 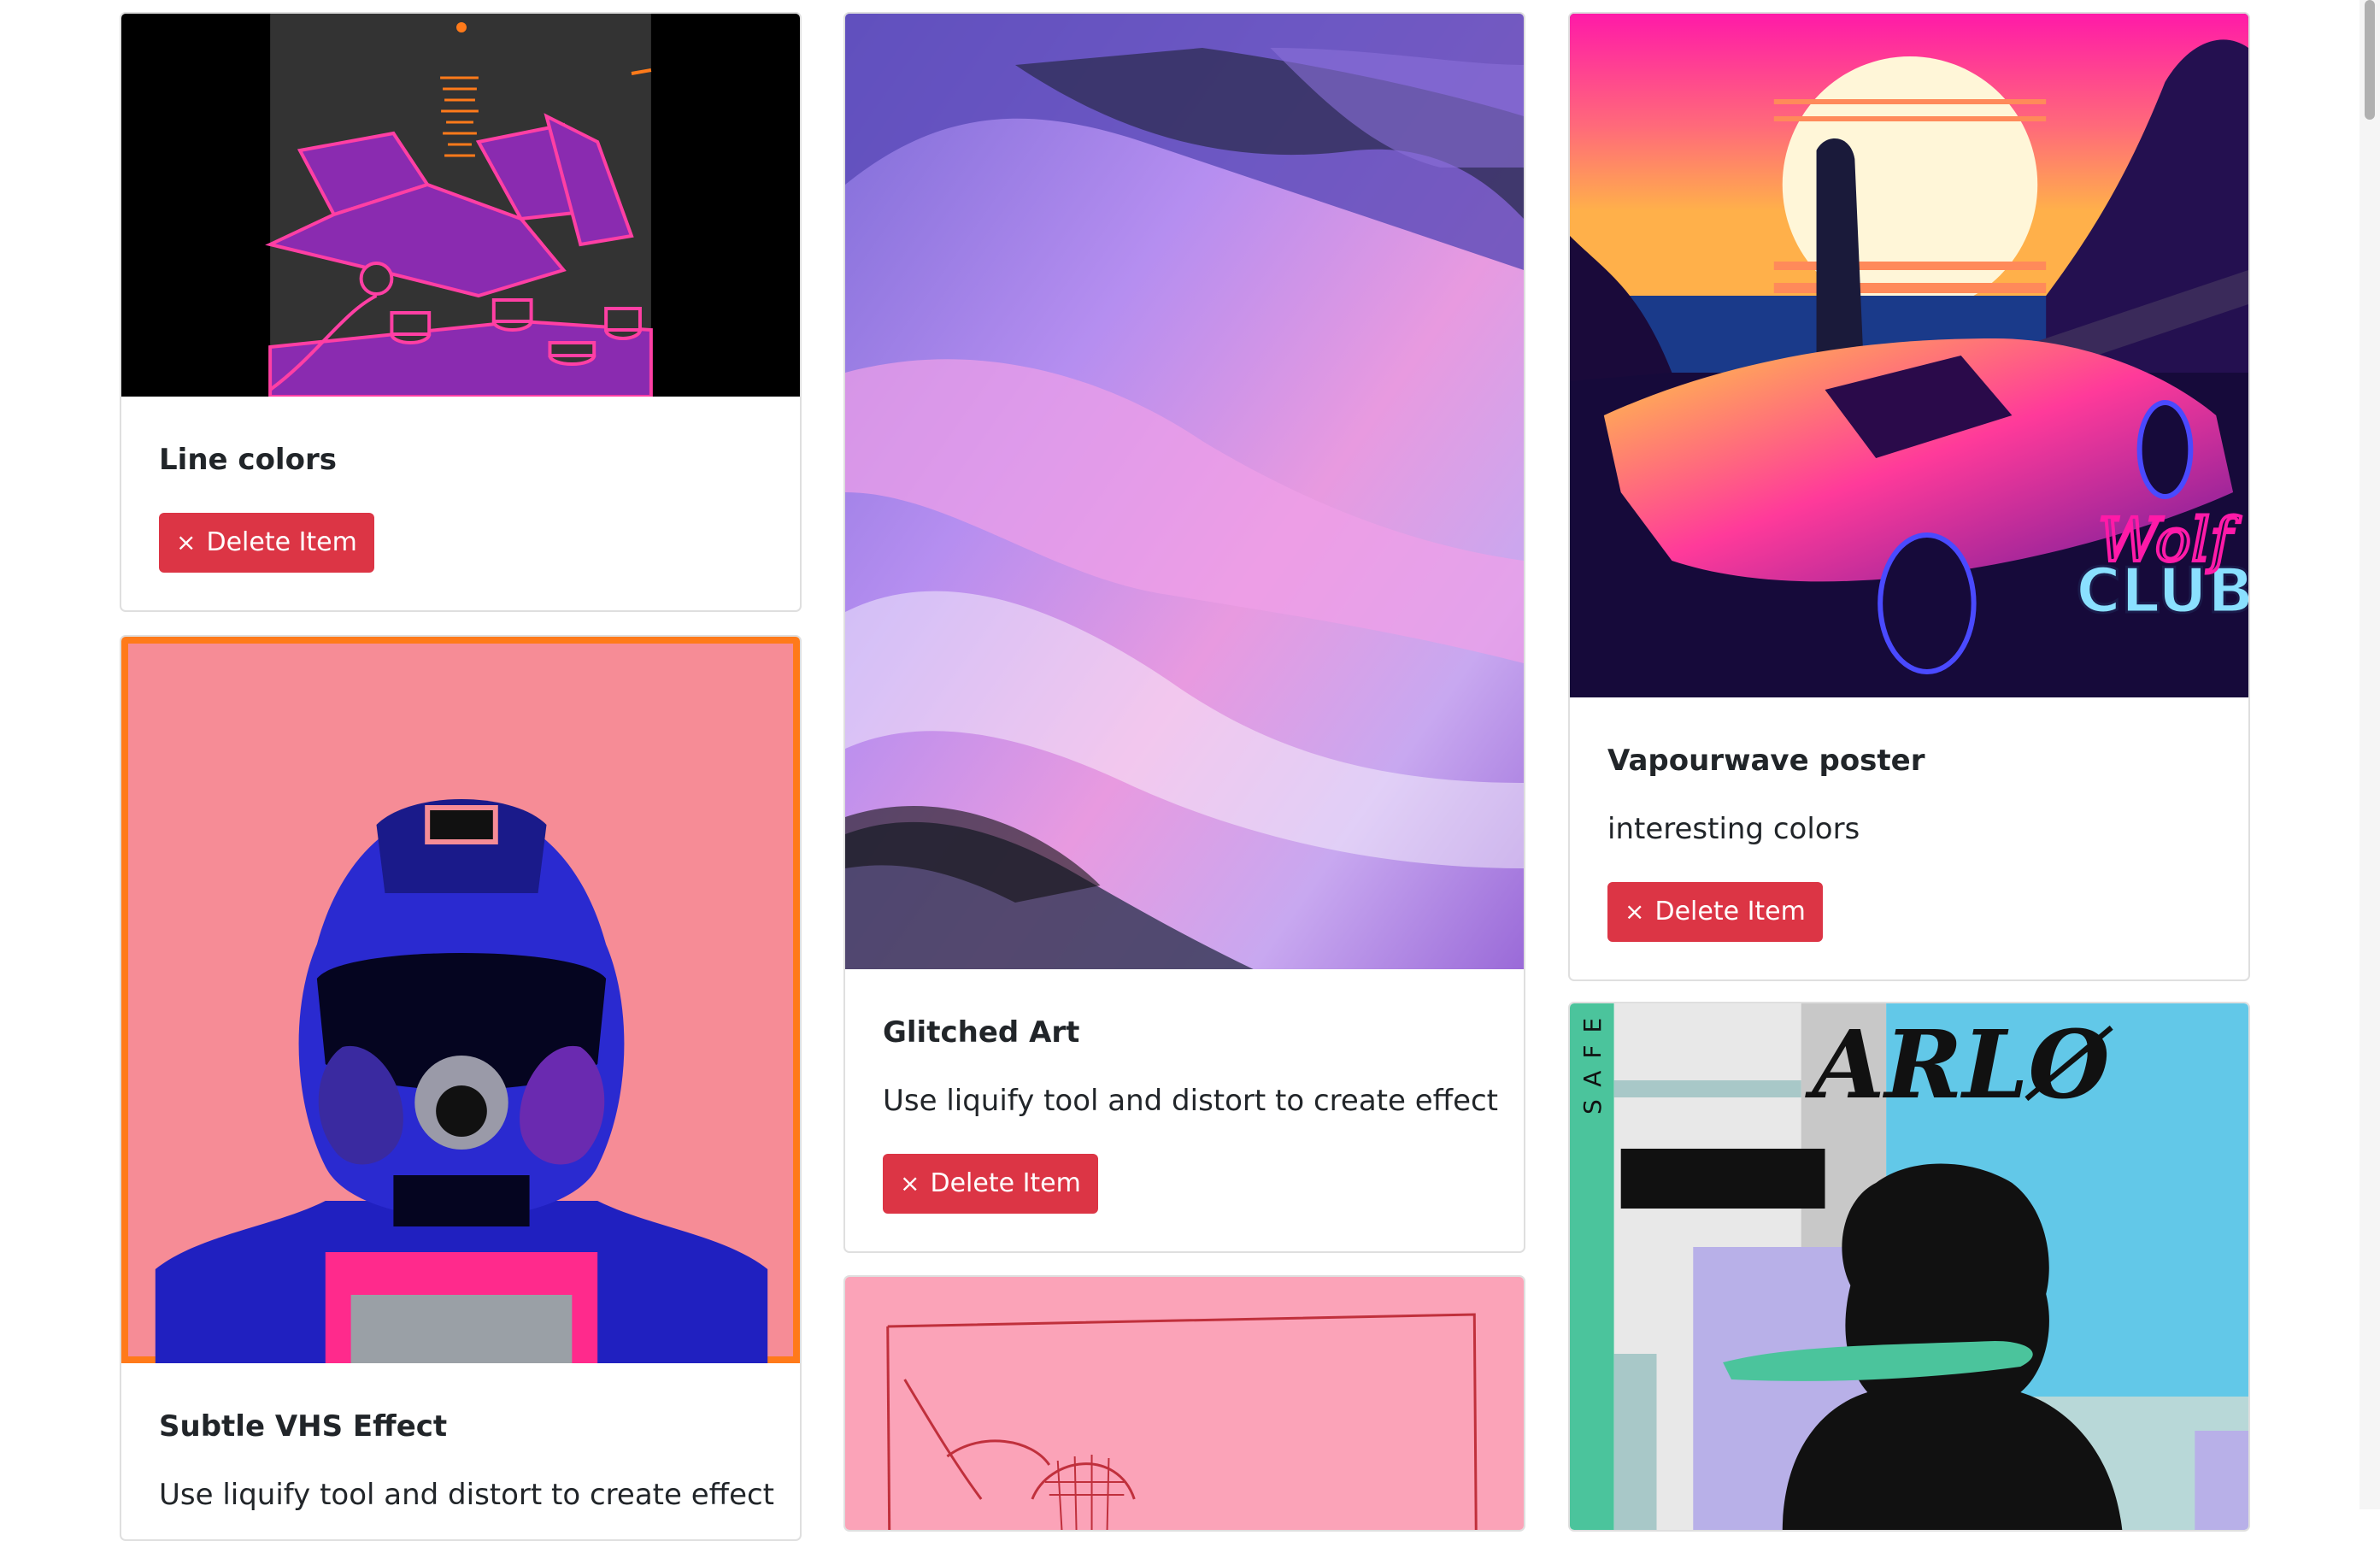 I want to click on card-title: Line colors, so click(x=248, y=460).